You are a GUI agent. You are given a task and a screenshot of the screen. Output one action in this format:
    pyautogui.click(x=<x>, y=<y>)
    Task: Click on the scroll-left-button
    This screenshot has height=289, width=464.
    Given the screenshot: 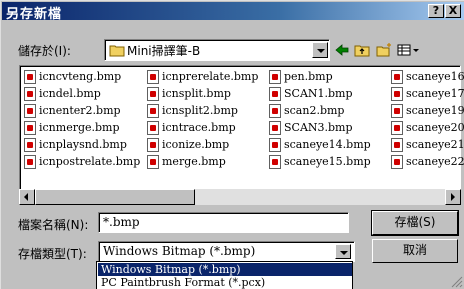 What is the action you would take?
    pyautogui.click(x=27, y=197)
    